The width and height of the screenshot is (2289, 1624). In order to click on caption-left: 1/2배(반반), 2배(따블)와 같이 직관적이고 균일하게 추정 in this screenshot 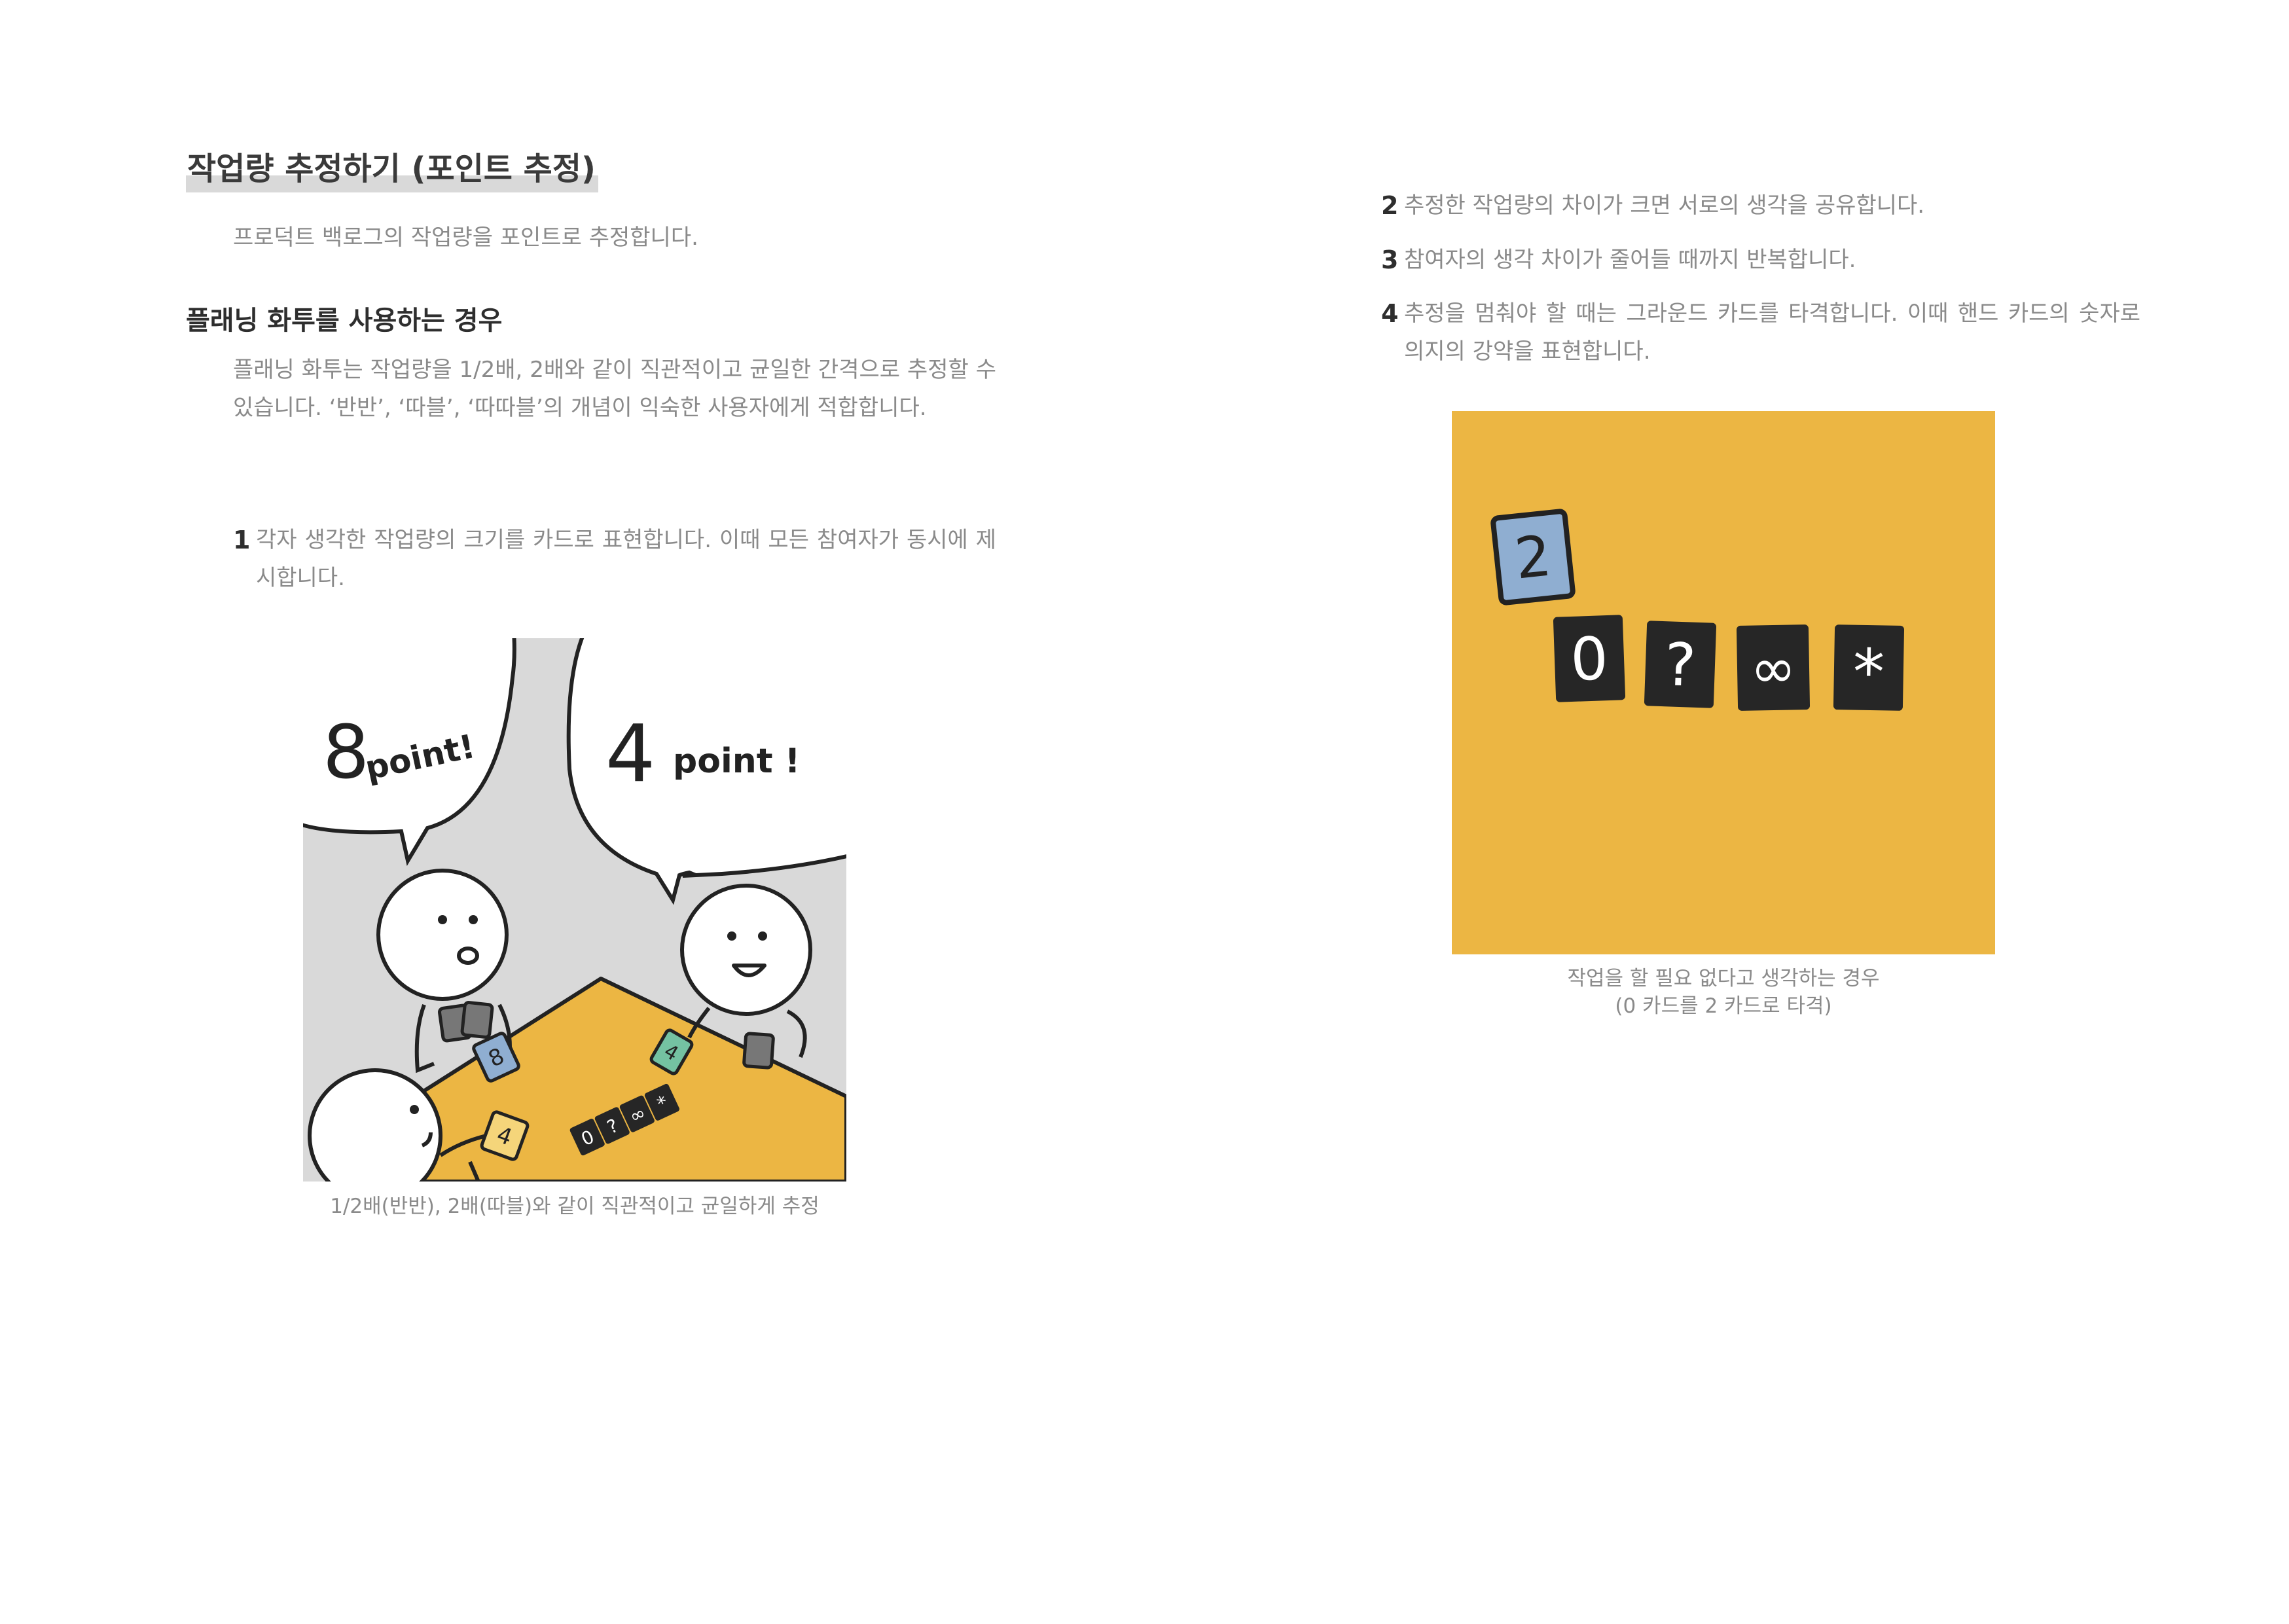, I will do `click(575, 1206)`.